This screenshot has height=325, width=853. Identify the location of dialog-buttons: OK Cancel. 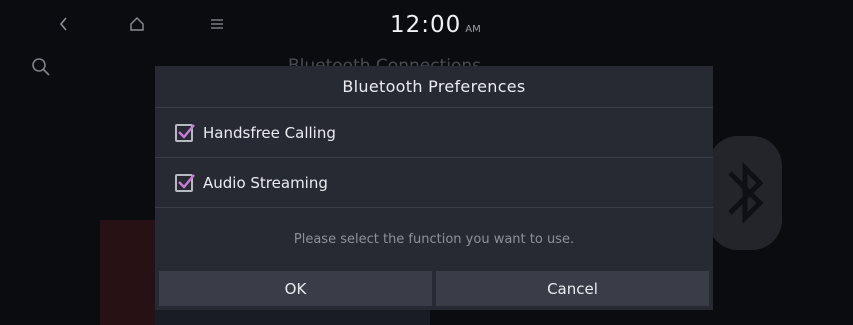
(434, 288).